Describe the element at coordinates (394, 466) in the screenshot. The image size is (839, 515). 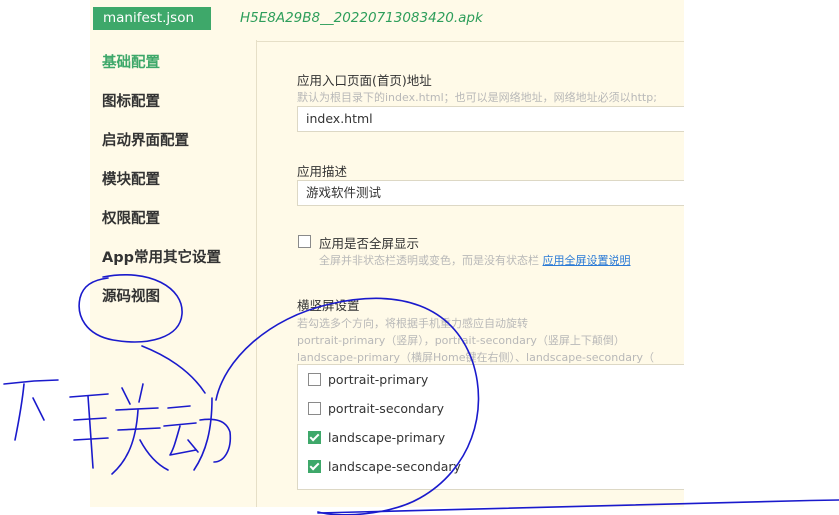
I see `landscape-secondary-label: landscape-secondary` at that location.